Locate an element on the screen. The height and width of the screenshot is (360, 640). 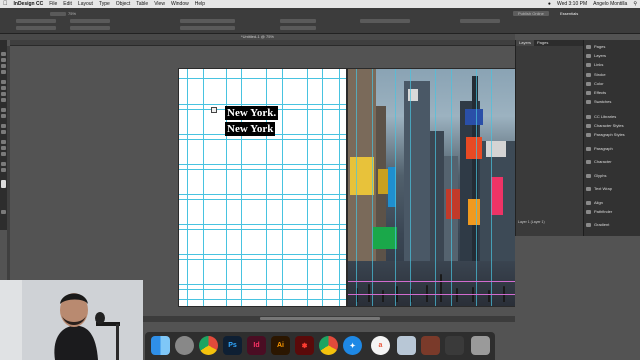
control-panel: 75% Publish Online Essentials is located at coordinates (320, 21).